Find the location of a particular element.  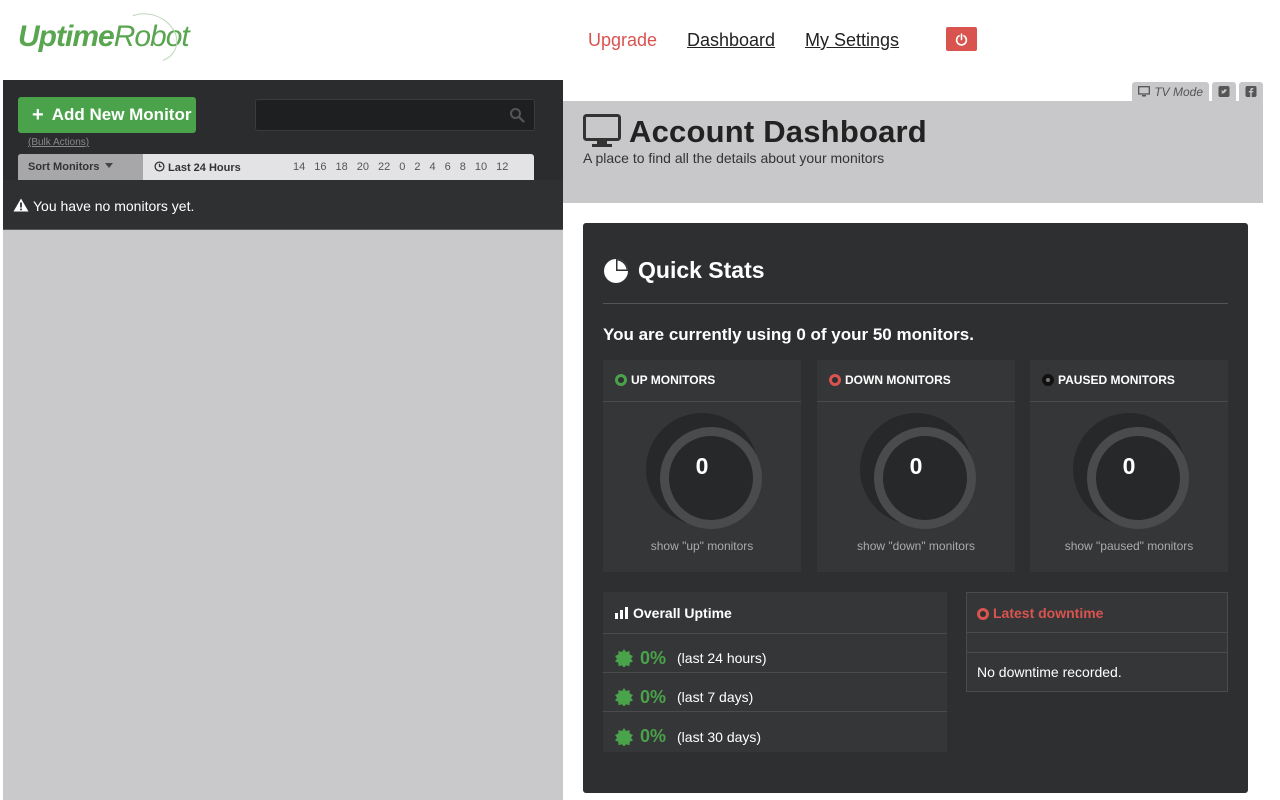

latest-downtime-box: Latest downtime No downtime recorded. is located at coordinates (1097, 642).